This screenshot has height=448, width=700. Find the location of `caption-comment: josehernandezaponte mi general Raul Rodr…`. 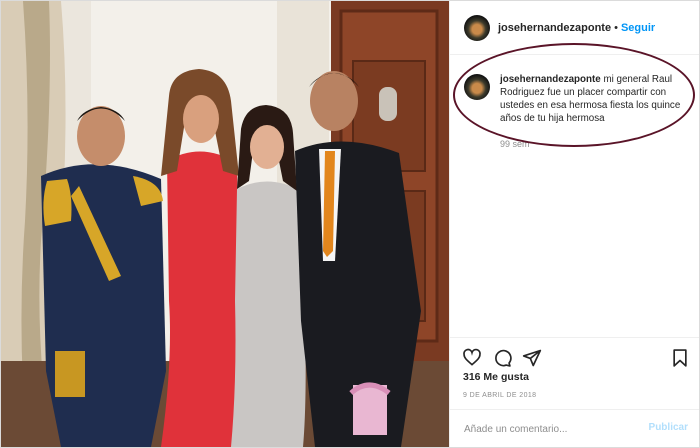

caption-comment: josehernandezaponte mi general Raul Rodr… is located at coordinates (580, 99).